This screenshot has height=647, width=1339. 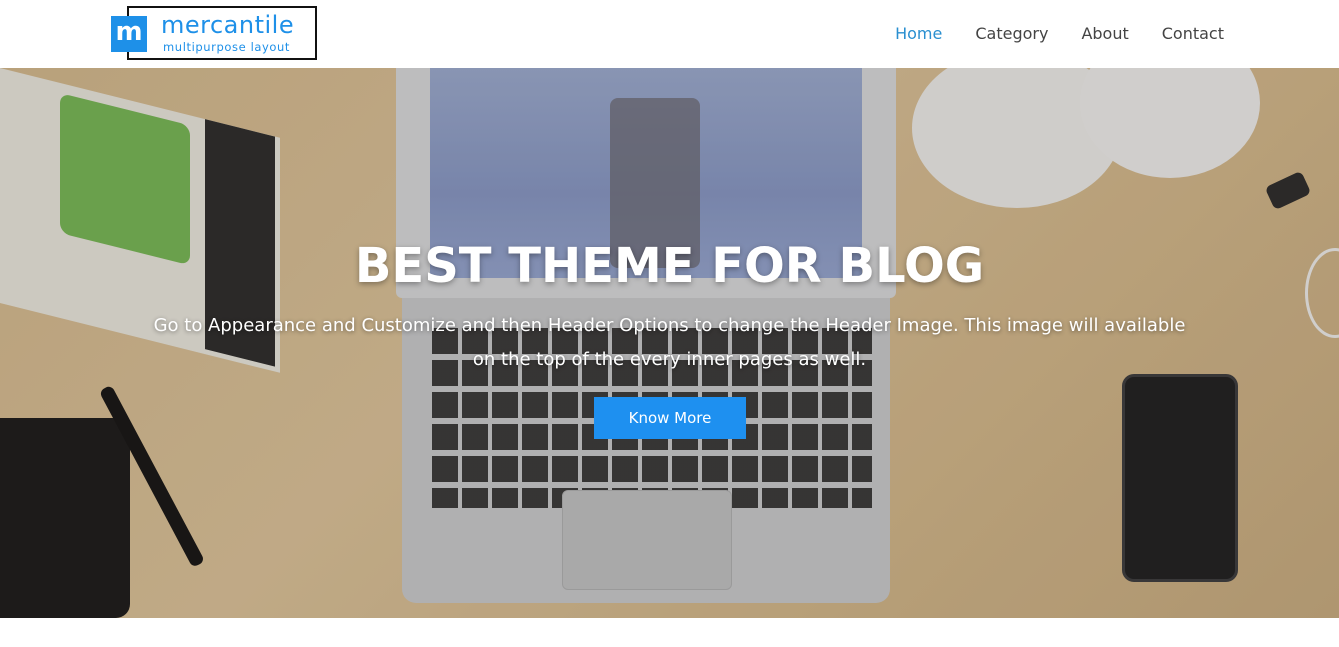 I want to click on nav-item-about: About, so click(x=1104, y=33).